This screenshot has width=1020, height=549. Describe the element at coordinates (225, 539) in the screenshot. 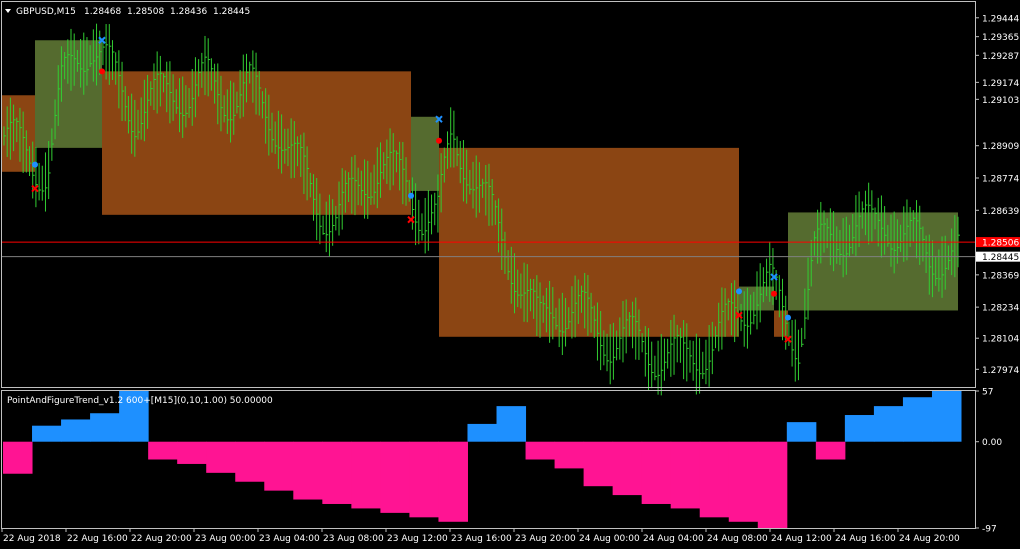

I see `time-tick-label: 23 Aug 00:00` at that location.